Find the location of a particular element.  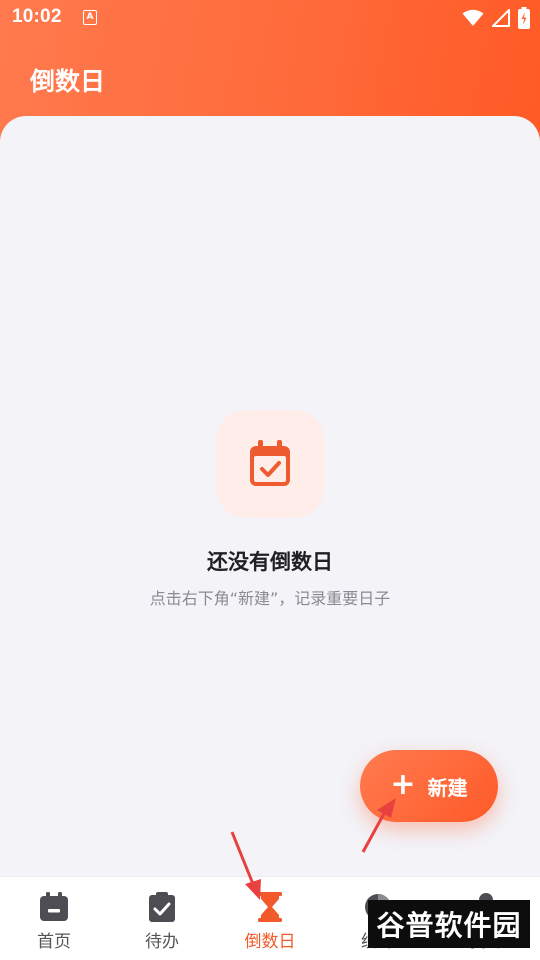

status-bar: 10:02 A is located at coordinates (270, 18).